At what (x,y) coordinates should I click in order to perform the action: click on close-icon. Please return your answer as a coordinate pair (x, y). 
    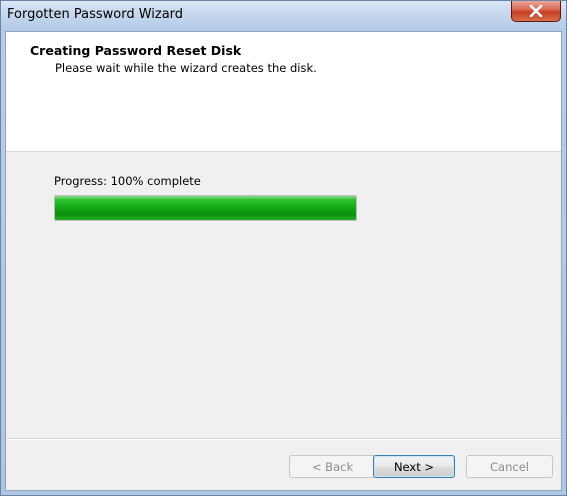
    Looking at the image, I should click on (536, 11).